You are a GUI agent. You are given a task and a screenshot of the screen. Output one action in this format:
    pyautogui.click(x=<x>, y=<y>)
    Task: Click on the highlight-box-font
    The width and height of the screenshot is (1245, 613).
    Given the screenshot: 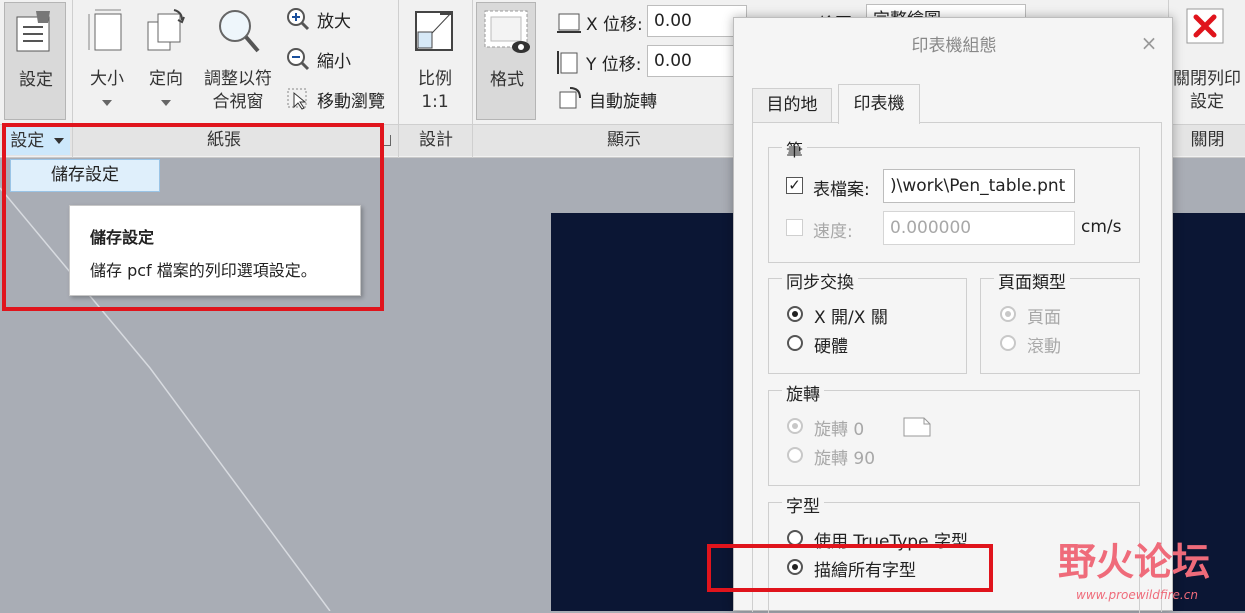 What is the action you would take?
    pyautogui.click(x=850, y=568)
    